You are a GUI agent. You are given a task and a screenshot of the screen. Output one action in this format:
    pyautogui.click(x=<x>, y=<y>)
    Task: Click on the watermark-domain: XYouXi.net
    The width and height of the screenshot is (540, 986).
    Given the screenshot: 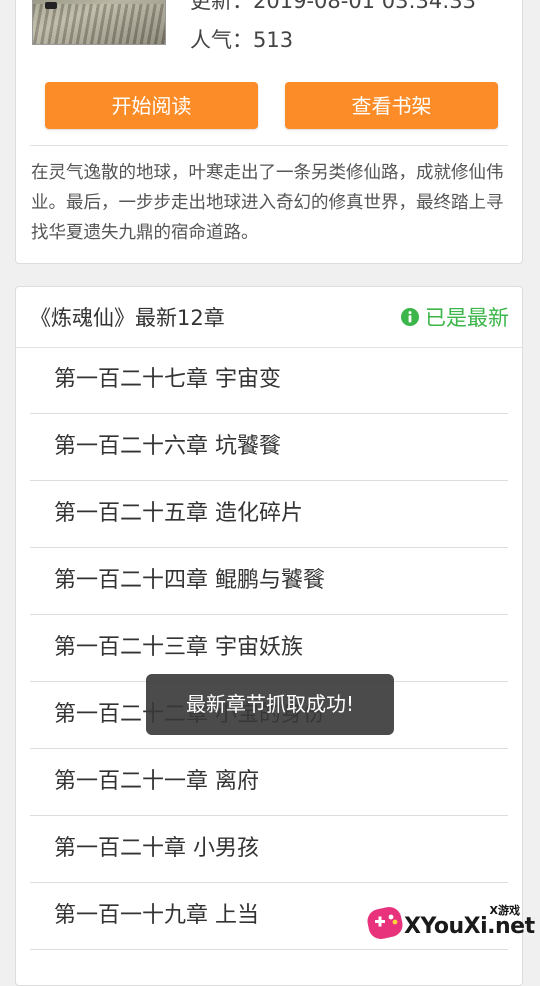 What is the action you would take?
    pyautogui.click(x=469, y=926)
    